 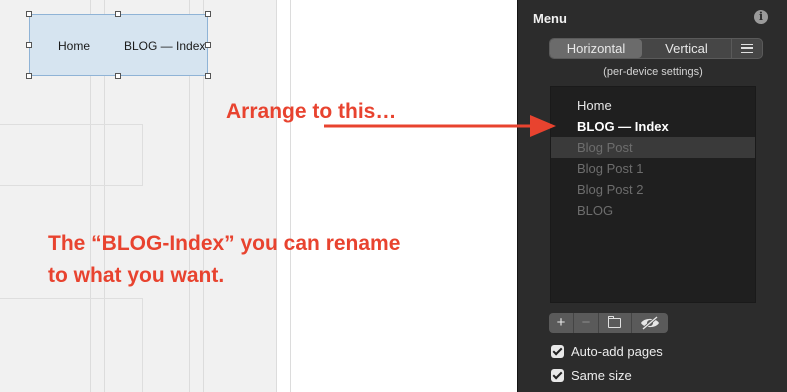 I want to click on resize-handle-left, so click(x=29, y=45).